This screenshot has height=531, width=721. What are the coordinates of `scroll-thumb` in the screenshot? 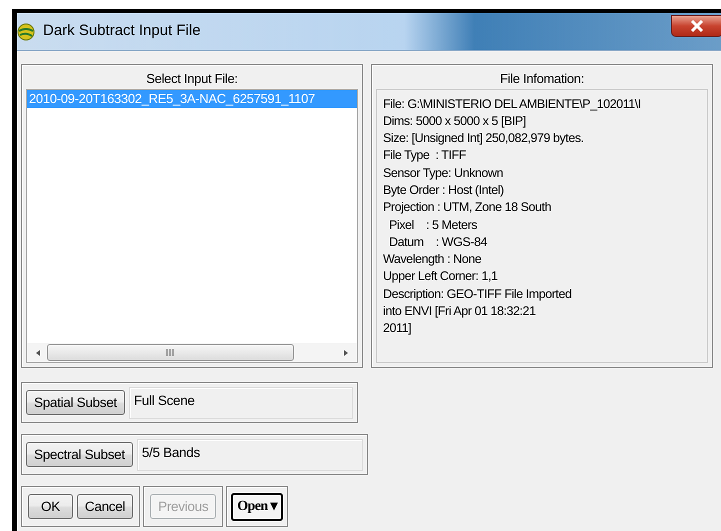 It's located at (170, 352).